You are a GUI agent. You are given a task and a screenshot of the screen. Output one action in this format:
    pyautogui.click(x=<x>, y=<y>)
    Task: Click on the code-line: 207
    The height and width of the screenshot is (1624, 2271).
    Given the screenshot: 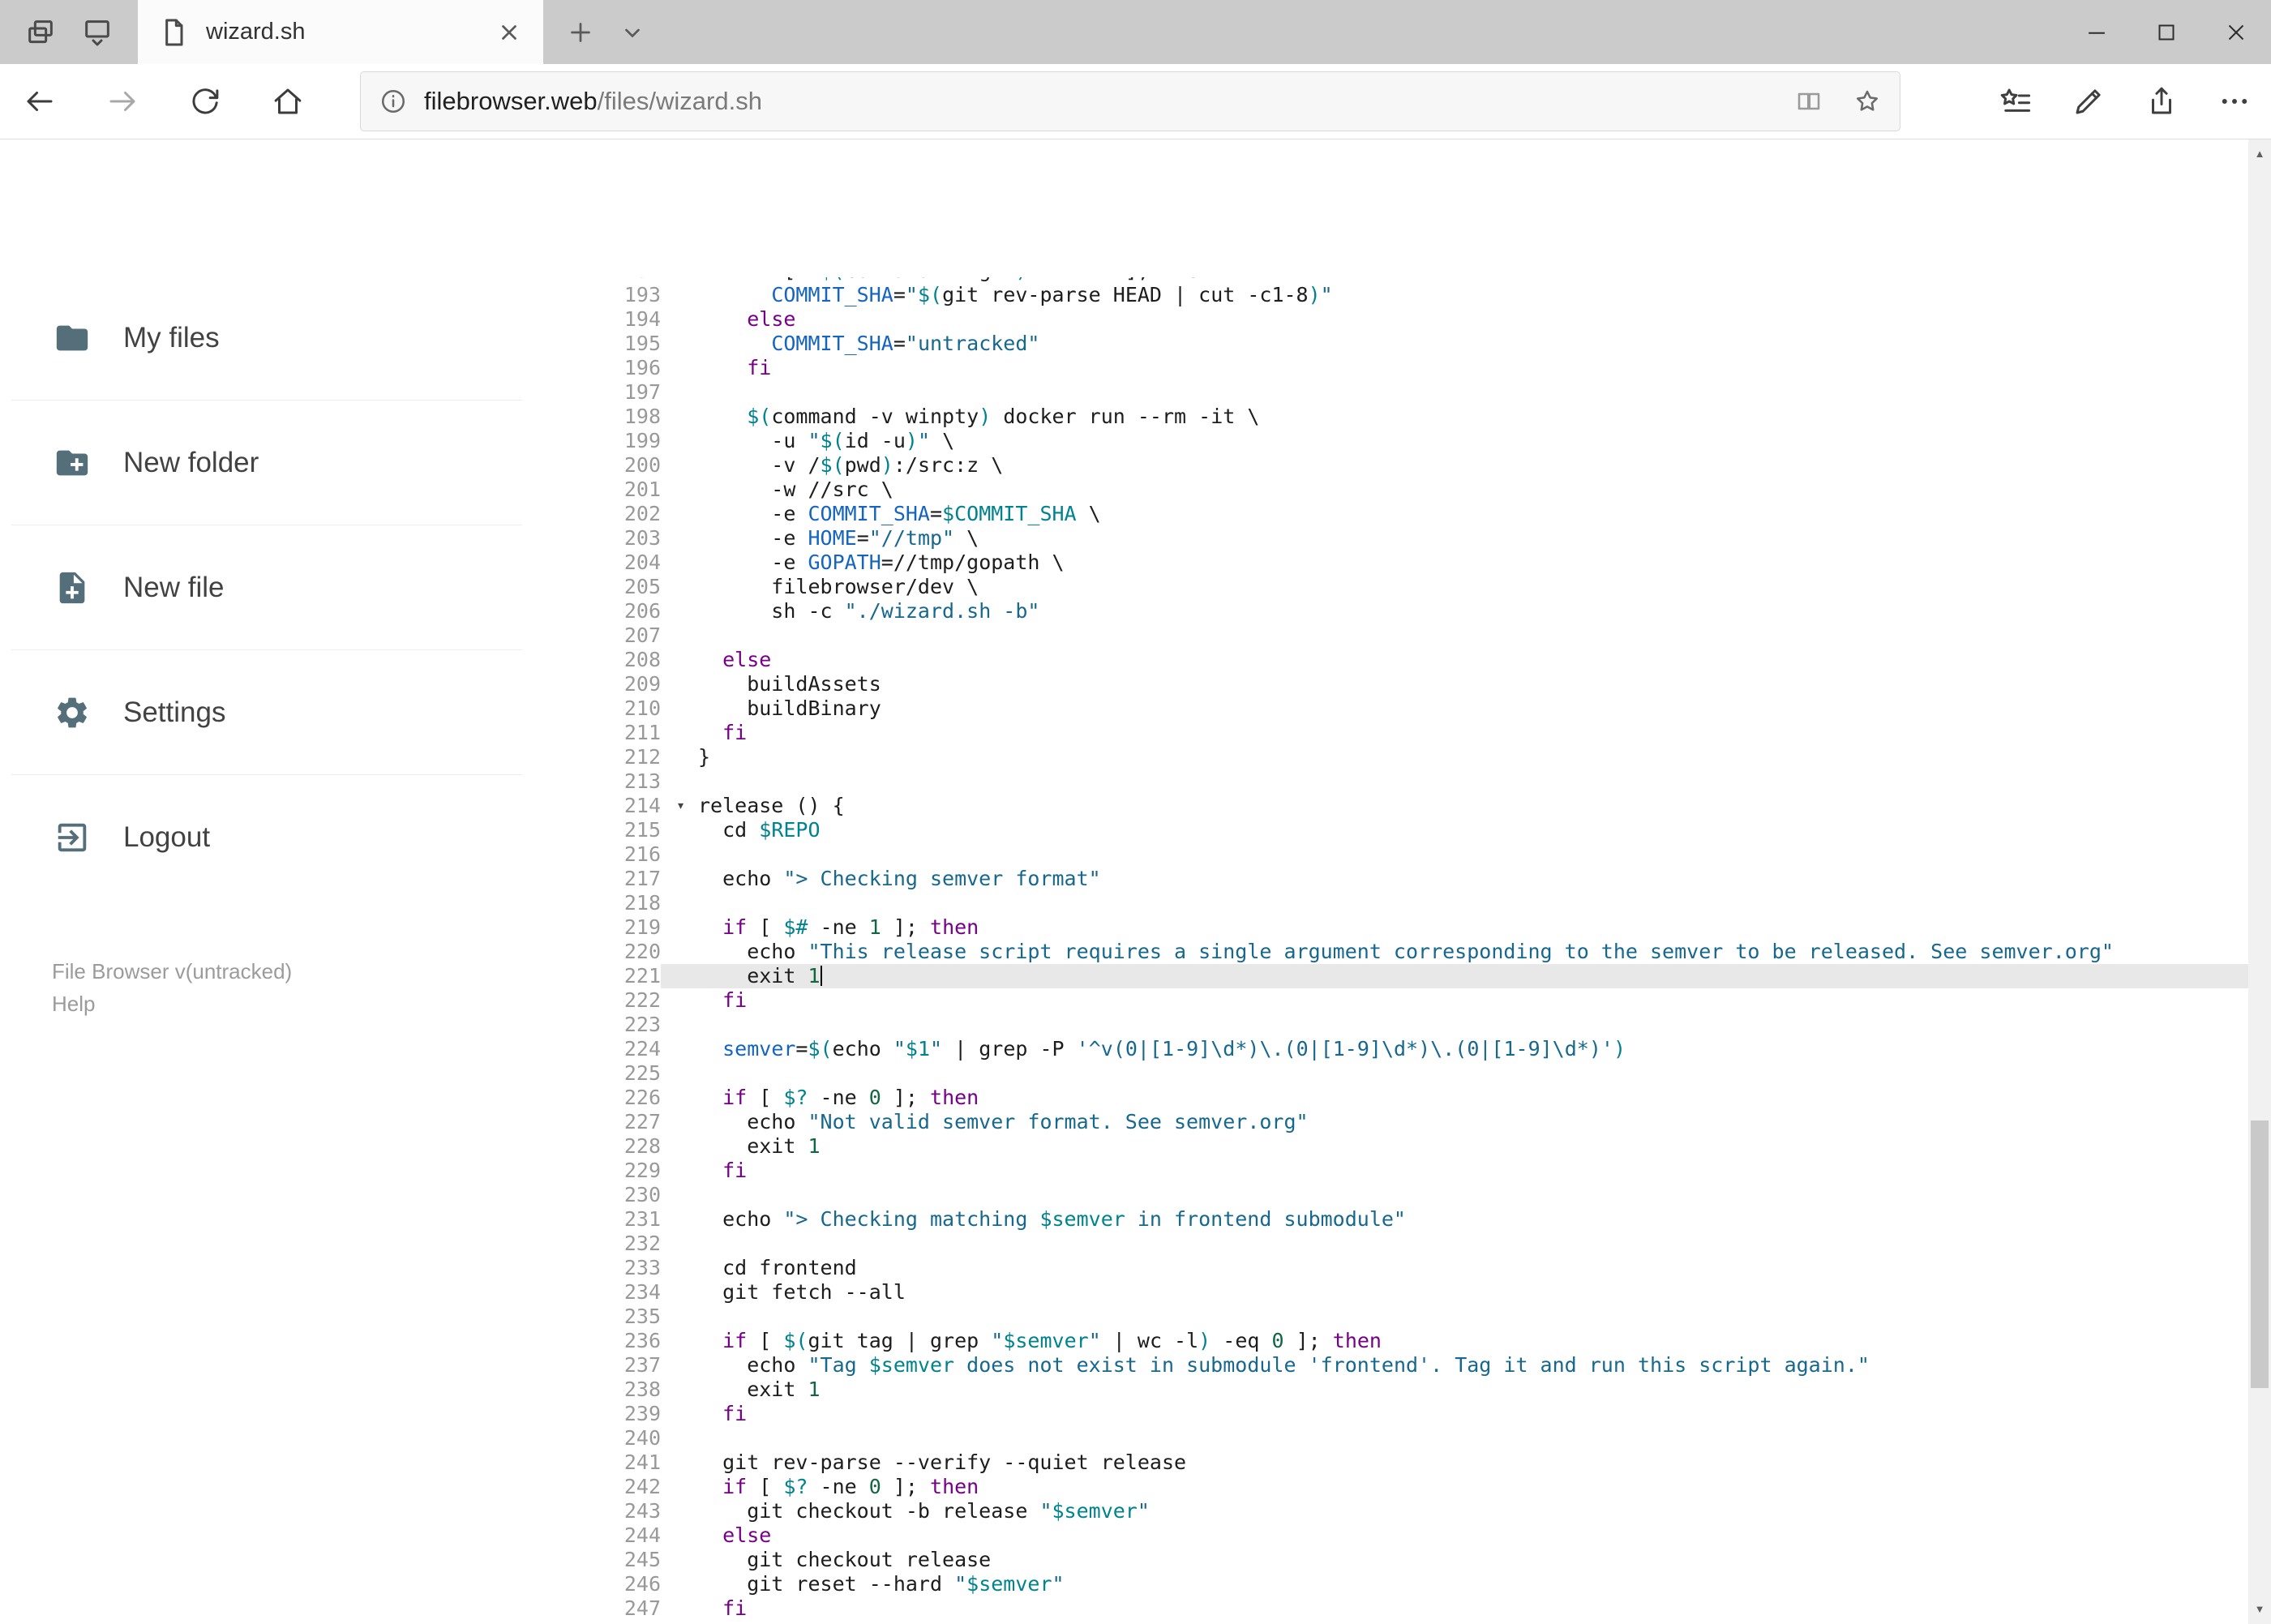 What is the action you would take?
    pyautogui.click(x=1416, y=636)
    